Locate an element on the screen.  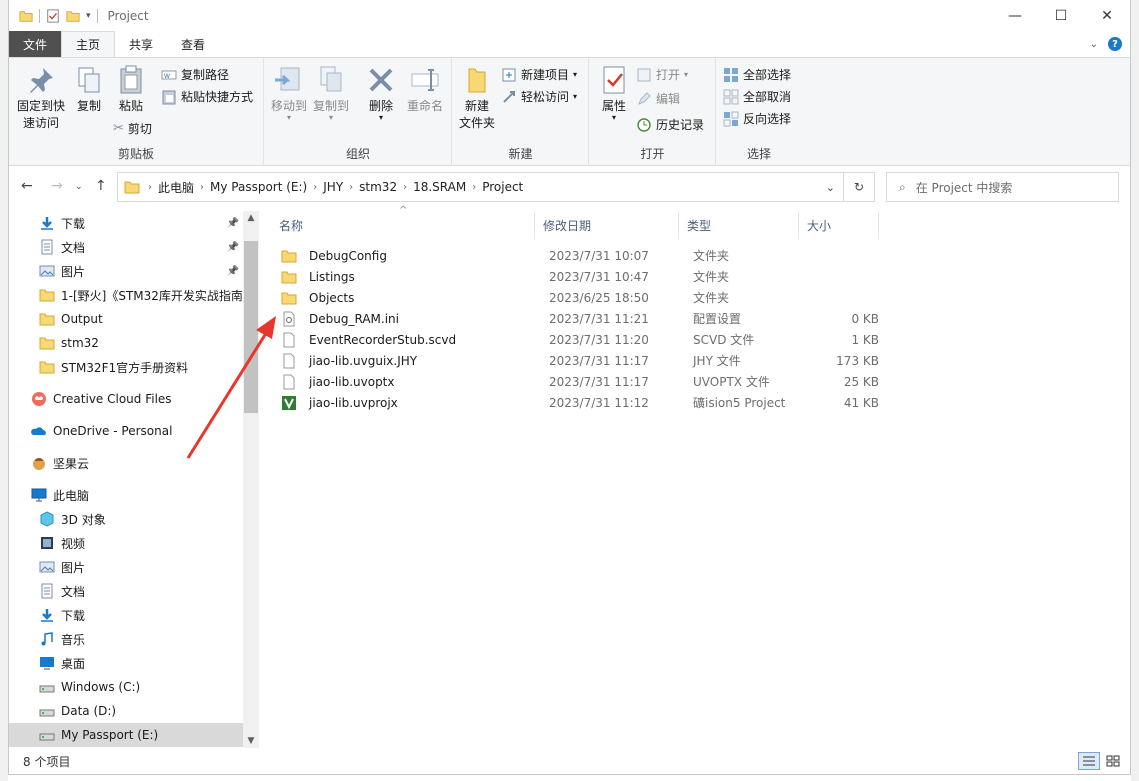
nav-item-label: 3D 对象 is located at coordinates (83, 519).